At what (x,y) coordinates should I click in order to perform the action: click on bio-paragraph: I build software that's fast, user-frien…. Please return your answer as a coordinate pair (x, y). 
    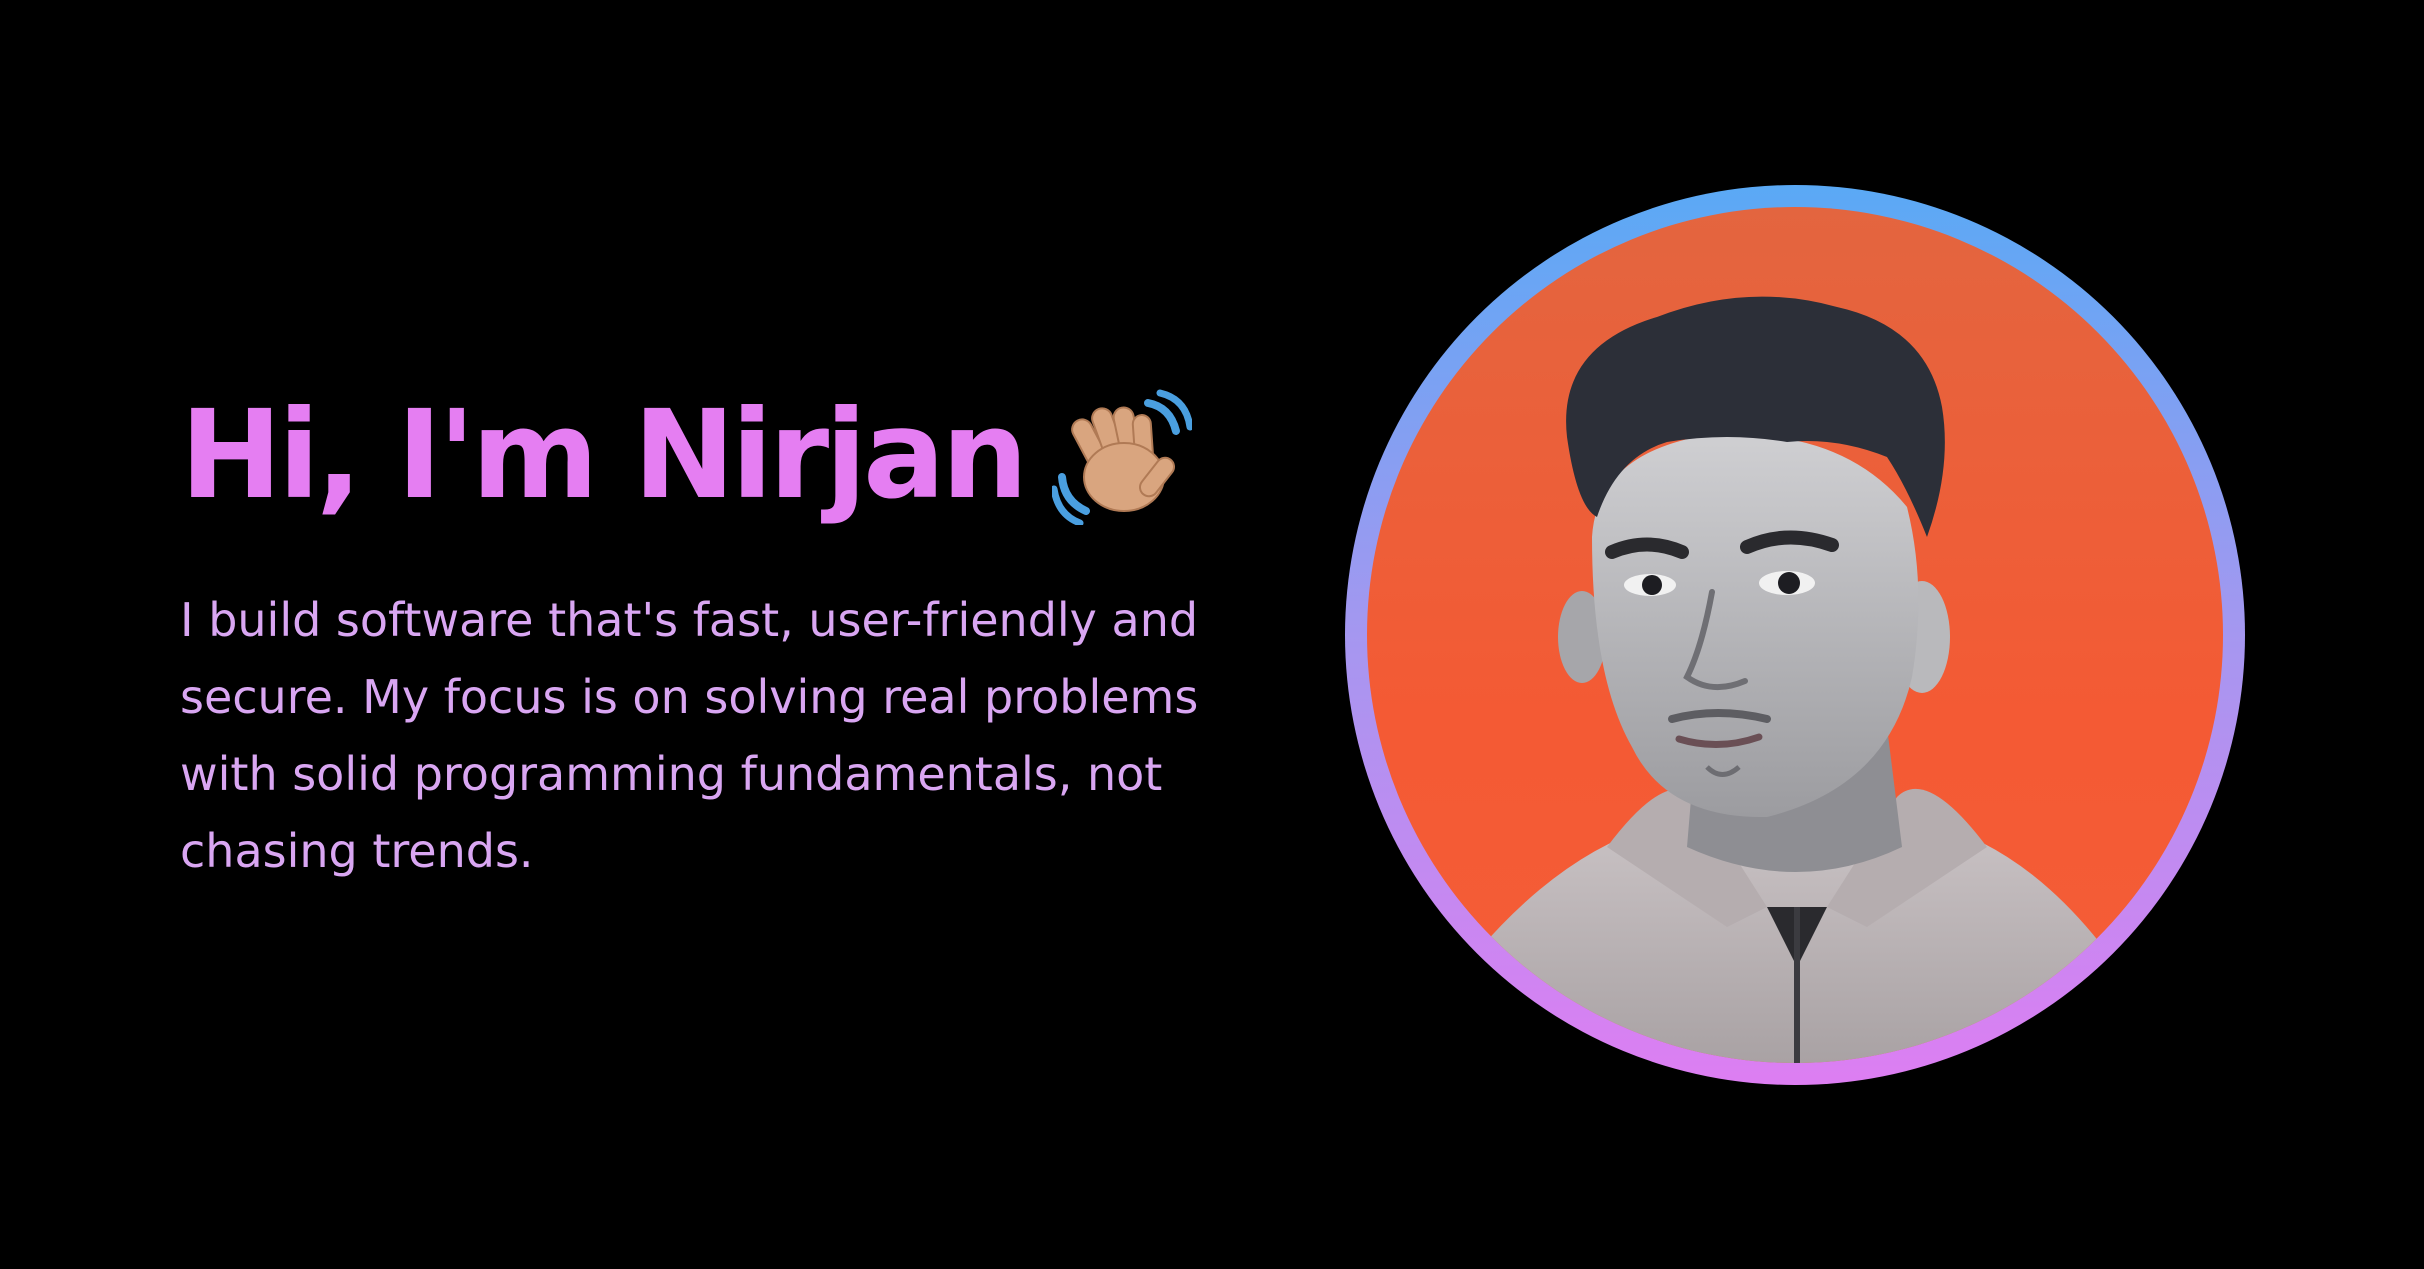
    Looking at the image, I should click on (710, 736).